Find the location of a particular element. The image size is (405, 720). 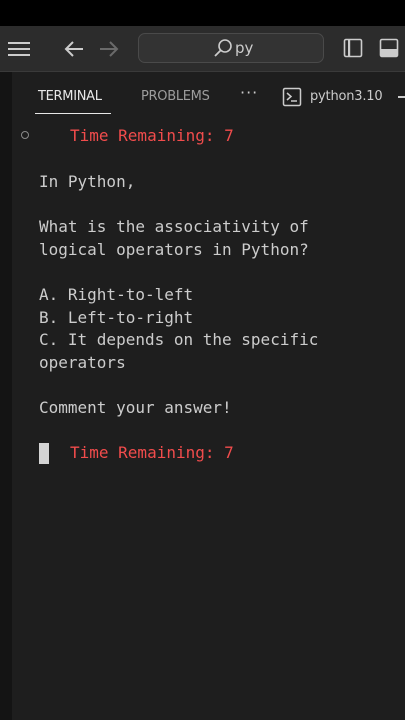

terminal-line: logical operators in Python? is located at coordinates (174, 249).